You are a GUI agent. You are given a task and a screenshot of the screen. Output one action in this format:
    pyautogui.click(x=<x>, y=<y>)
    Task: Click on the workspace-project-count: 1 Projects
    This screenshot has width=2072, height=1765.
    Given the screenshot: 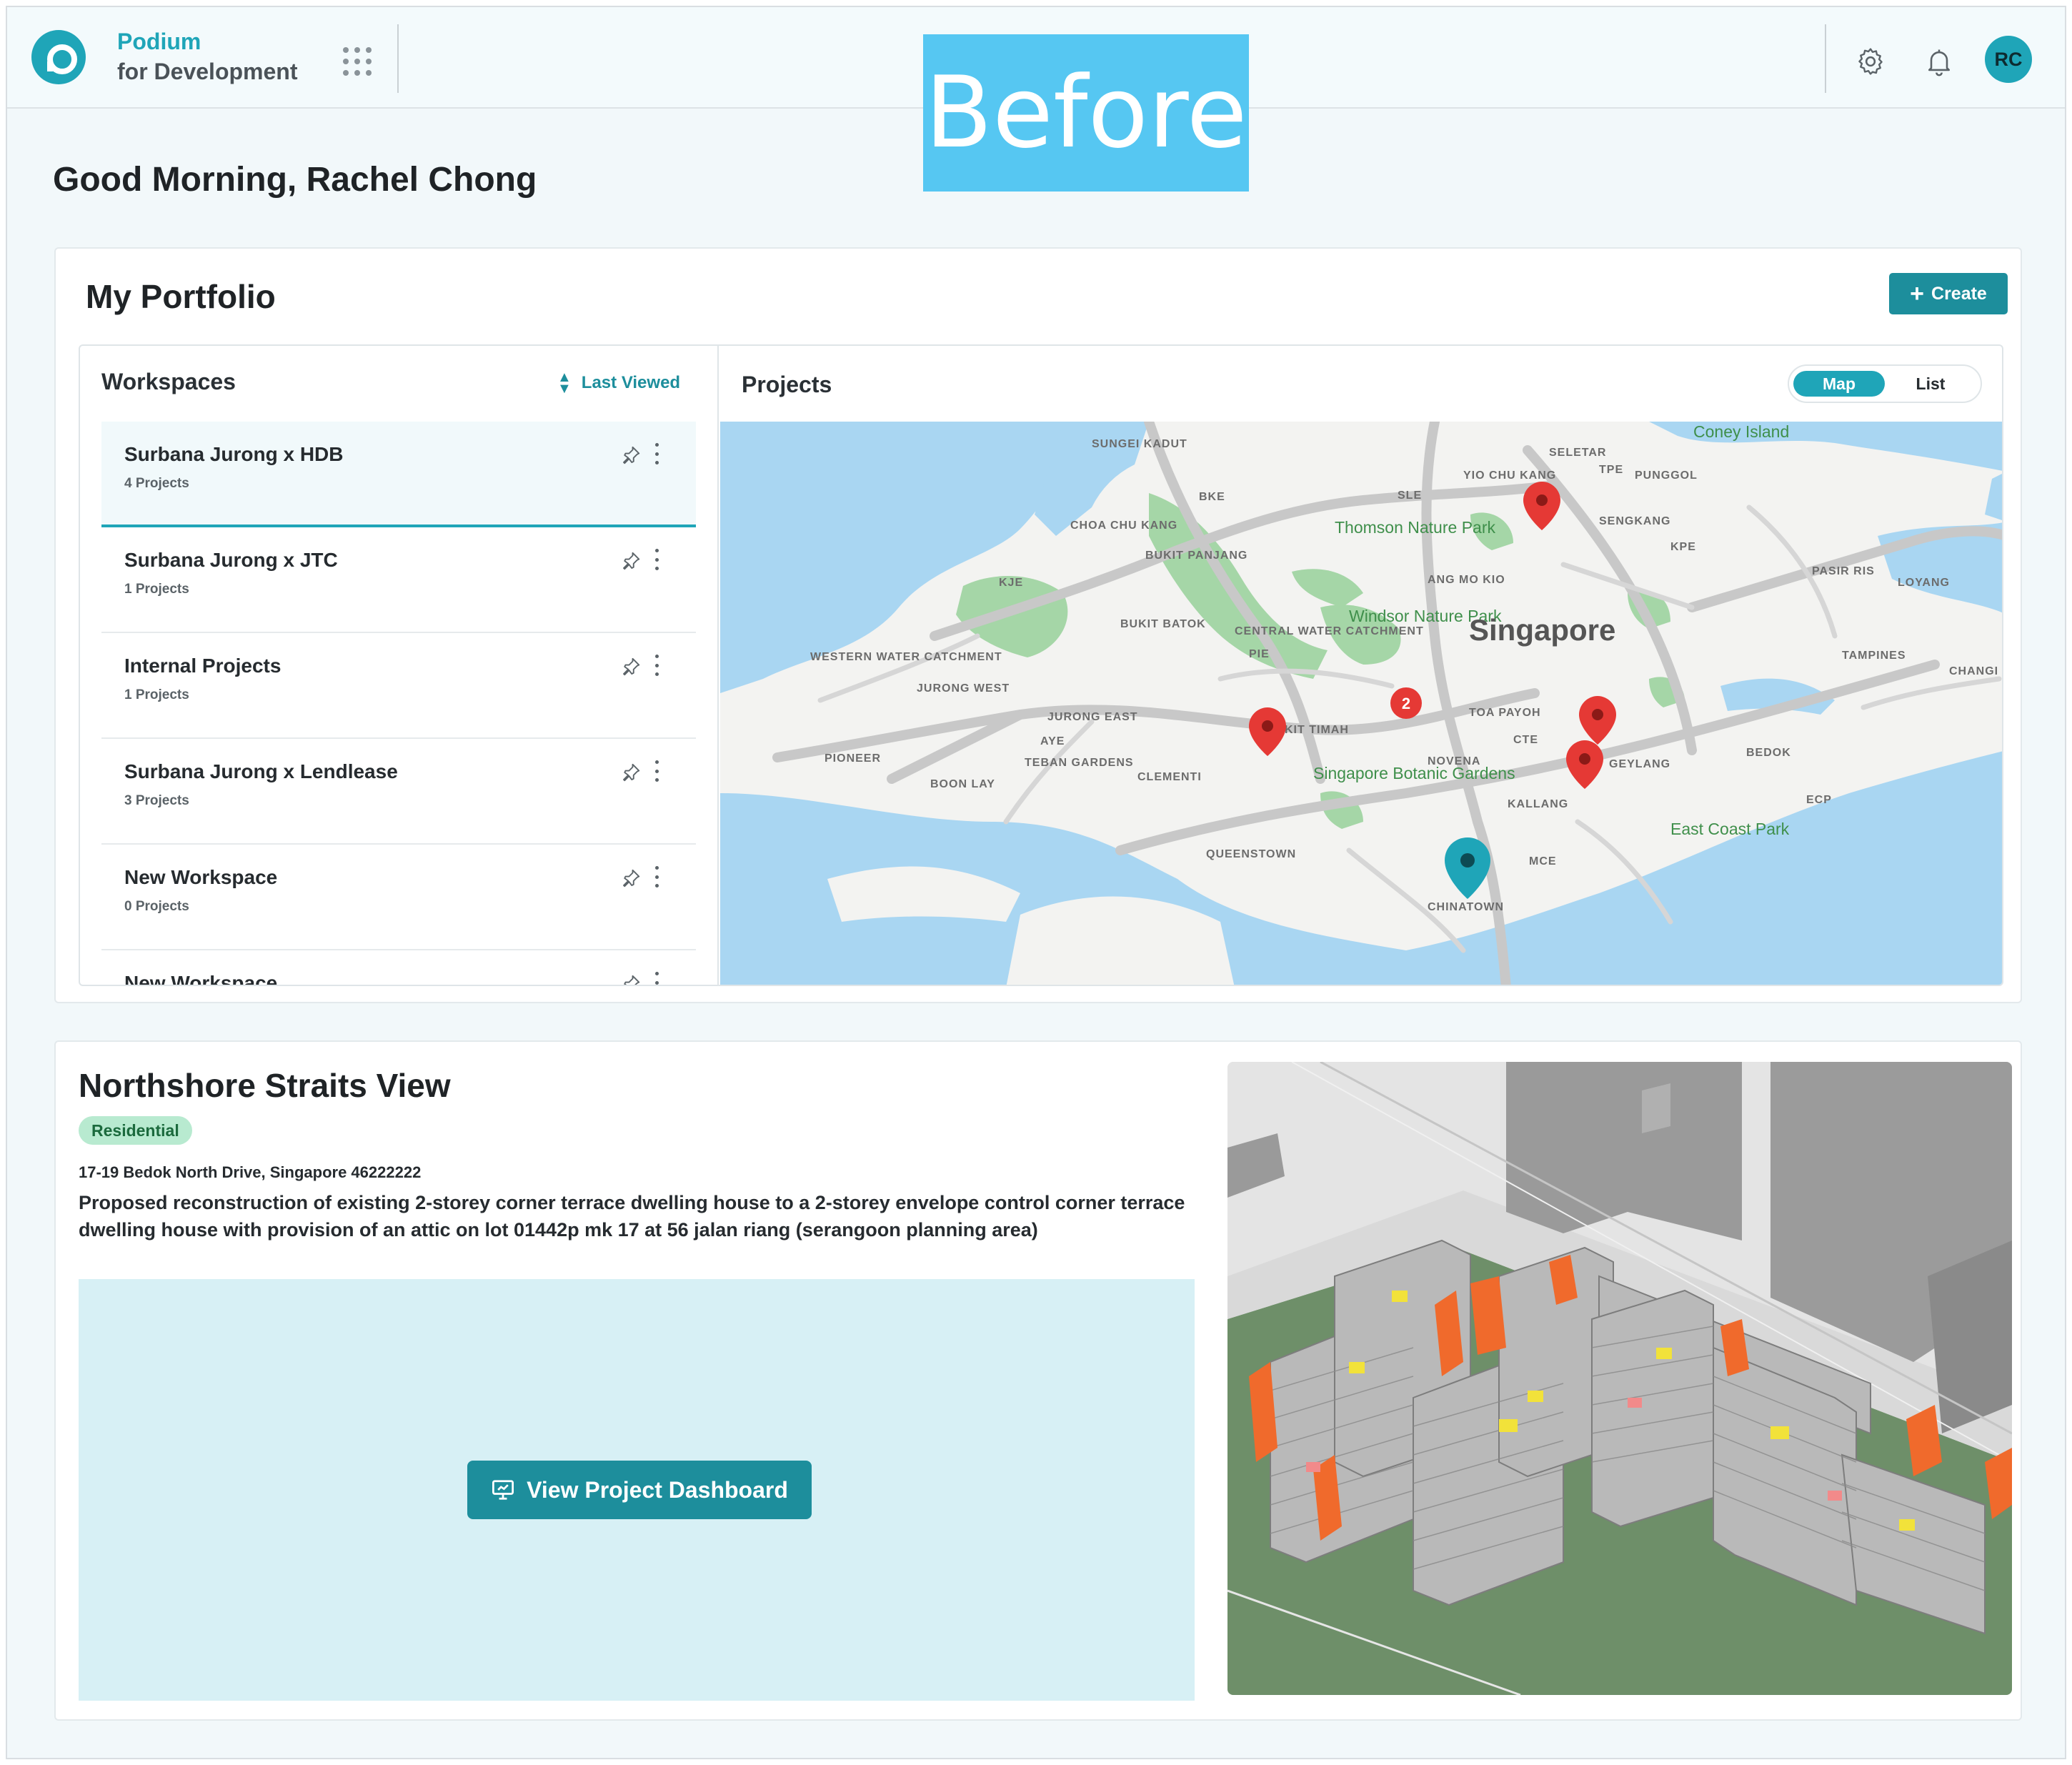 What is the action you would take?
    pyautogui.click(x=156, y=589)
    